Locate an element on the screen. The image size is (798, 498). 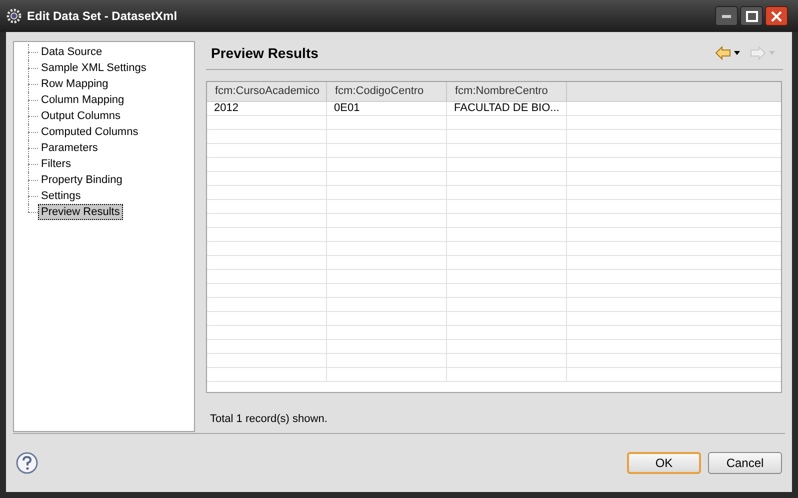
tree-item: Settings is located at coordinates (61, 196).